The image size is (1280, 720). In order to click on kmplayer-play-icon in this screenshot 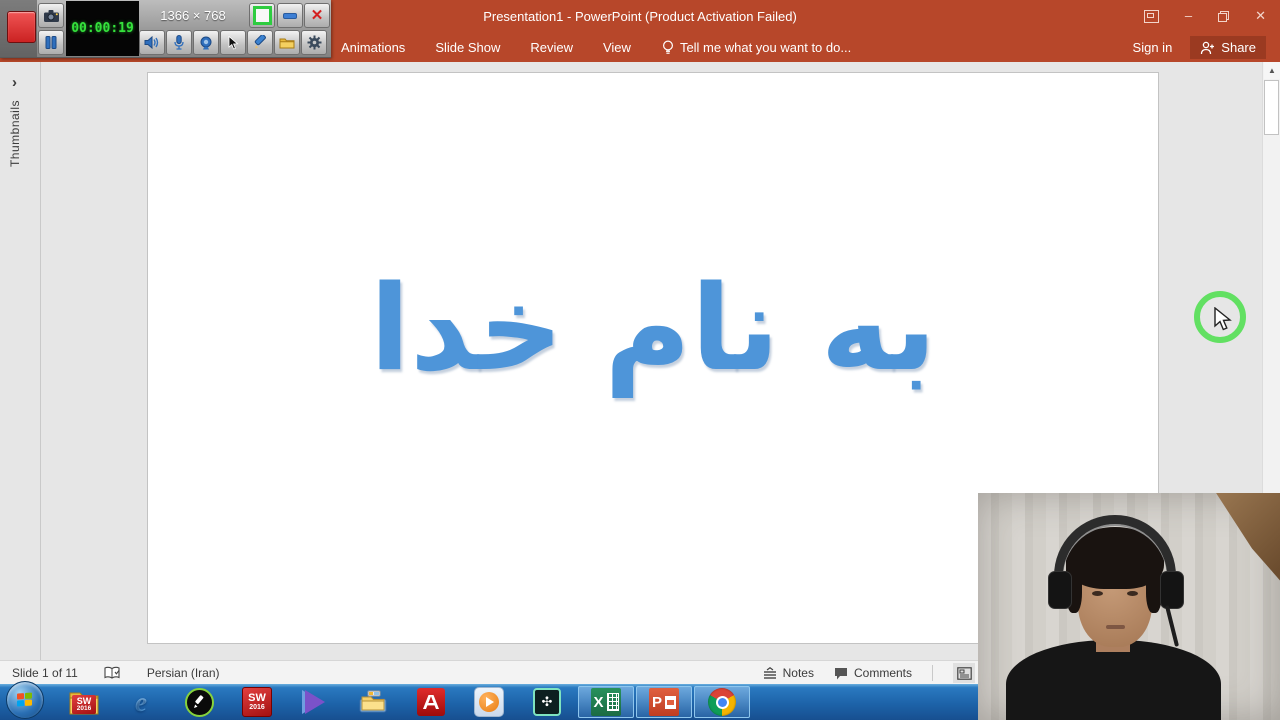, I will do `click(315, 702)`.